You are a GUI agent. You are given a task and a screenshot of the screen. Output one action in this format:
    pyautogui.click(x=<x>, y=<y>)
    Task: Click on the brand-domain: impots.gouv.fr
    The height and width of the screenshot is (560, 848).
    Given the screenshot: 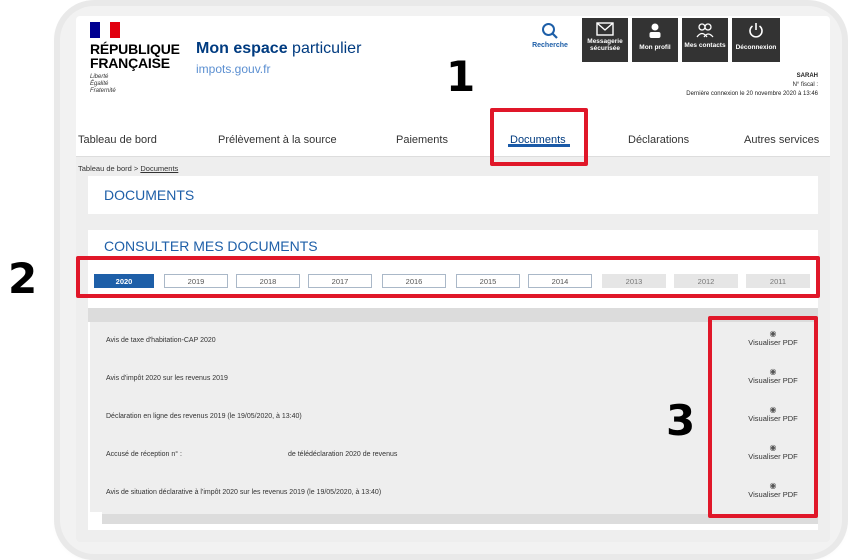 What is the action you would take?
    pyautogui.click(x=233, y=69)
    